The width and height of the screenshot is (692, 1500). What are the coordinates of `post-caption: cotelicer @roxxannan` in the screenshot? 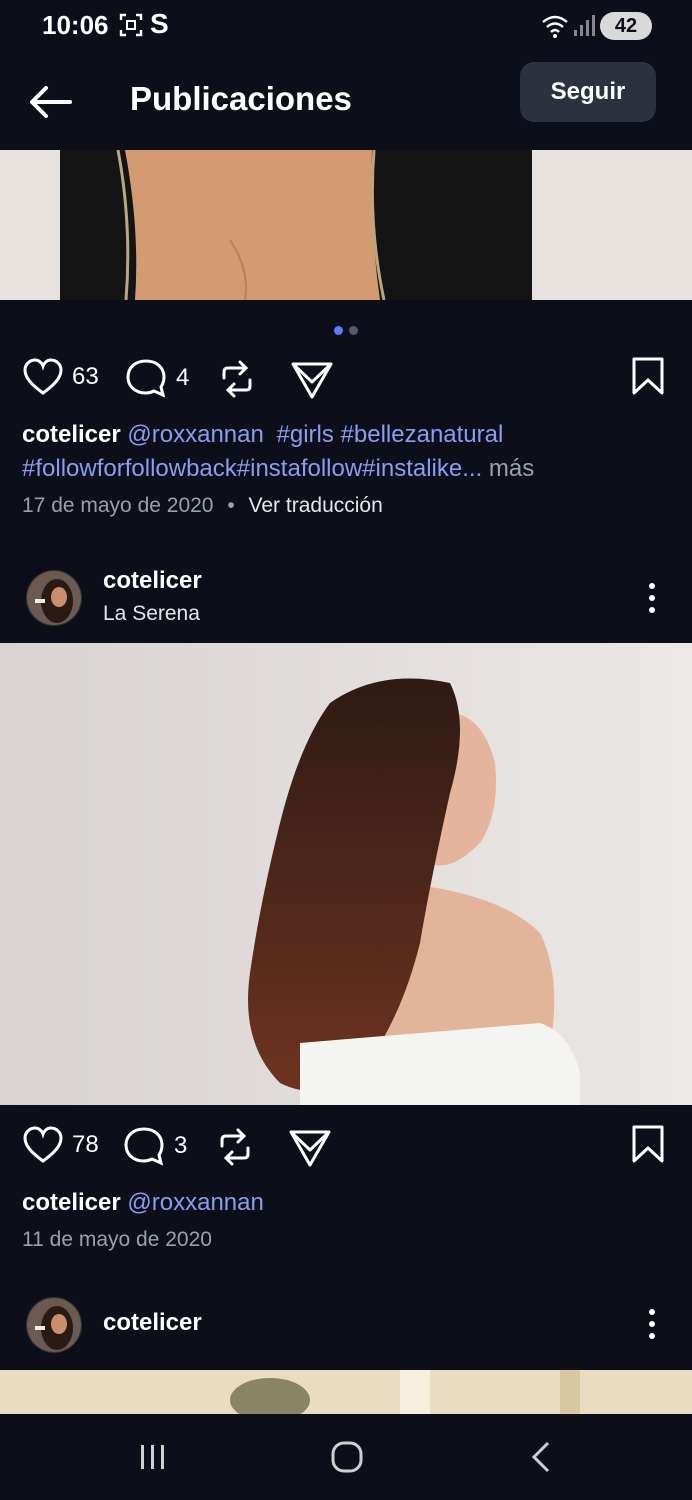 It's located at (347, 1203).